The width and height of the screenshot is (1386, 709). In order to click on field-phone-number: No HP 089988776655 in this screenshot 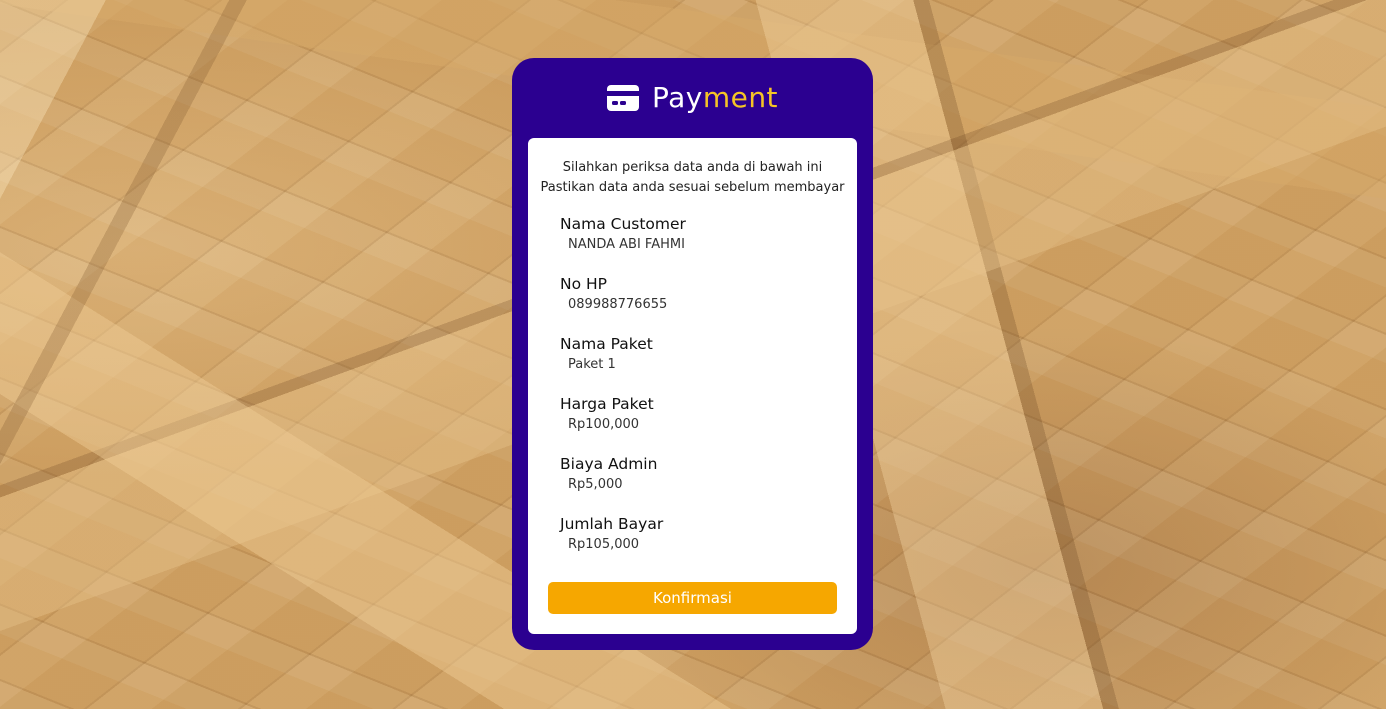, I will do `click(708, 296)`.